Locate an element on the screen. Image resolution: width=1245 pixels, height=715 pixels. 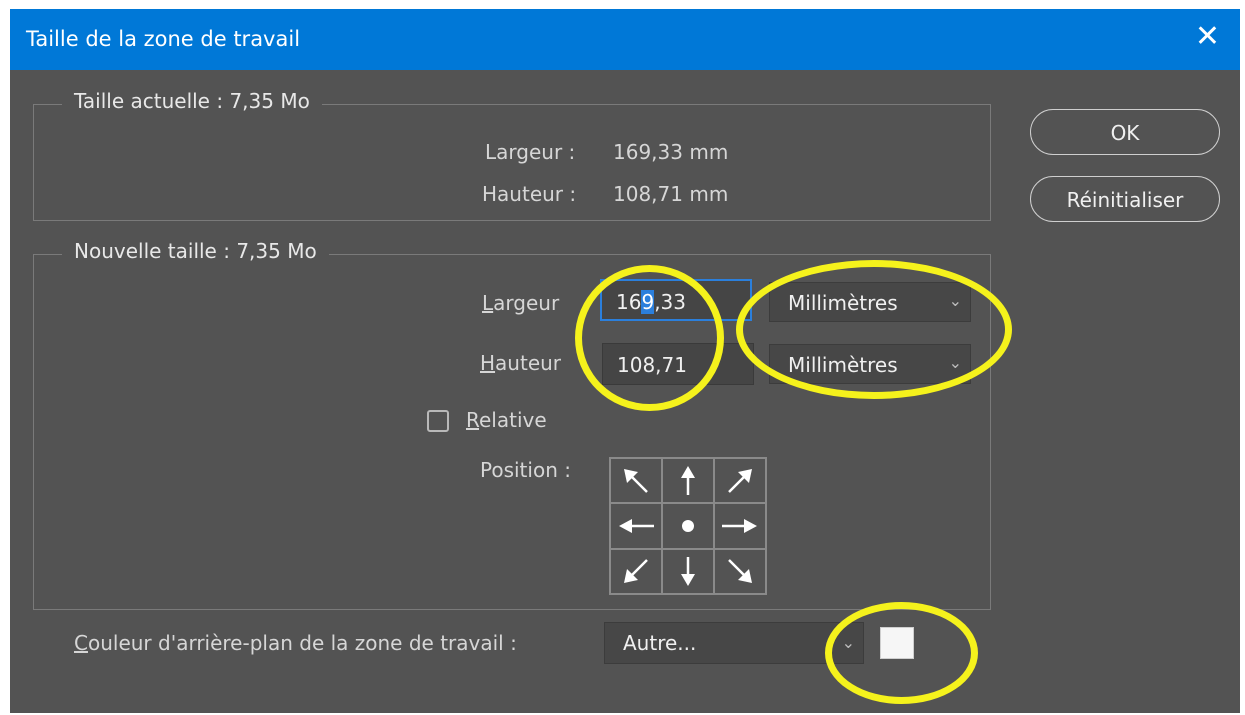
height-unit-select: Millimètres ⌄ is located at coordinates (870, 364).